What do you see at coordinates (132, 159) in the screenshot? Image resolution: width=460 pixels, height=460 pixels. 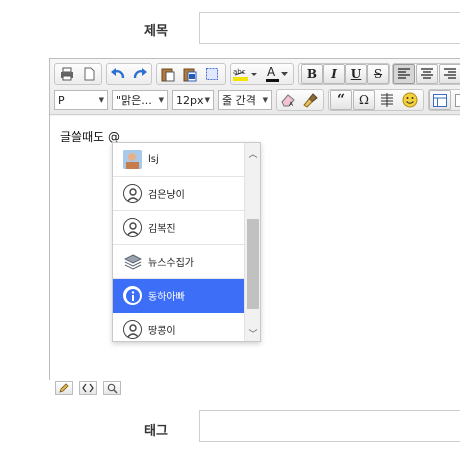 I see `photo-avatar-icon` at bounding box center [132, 159].